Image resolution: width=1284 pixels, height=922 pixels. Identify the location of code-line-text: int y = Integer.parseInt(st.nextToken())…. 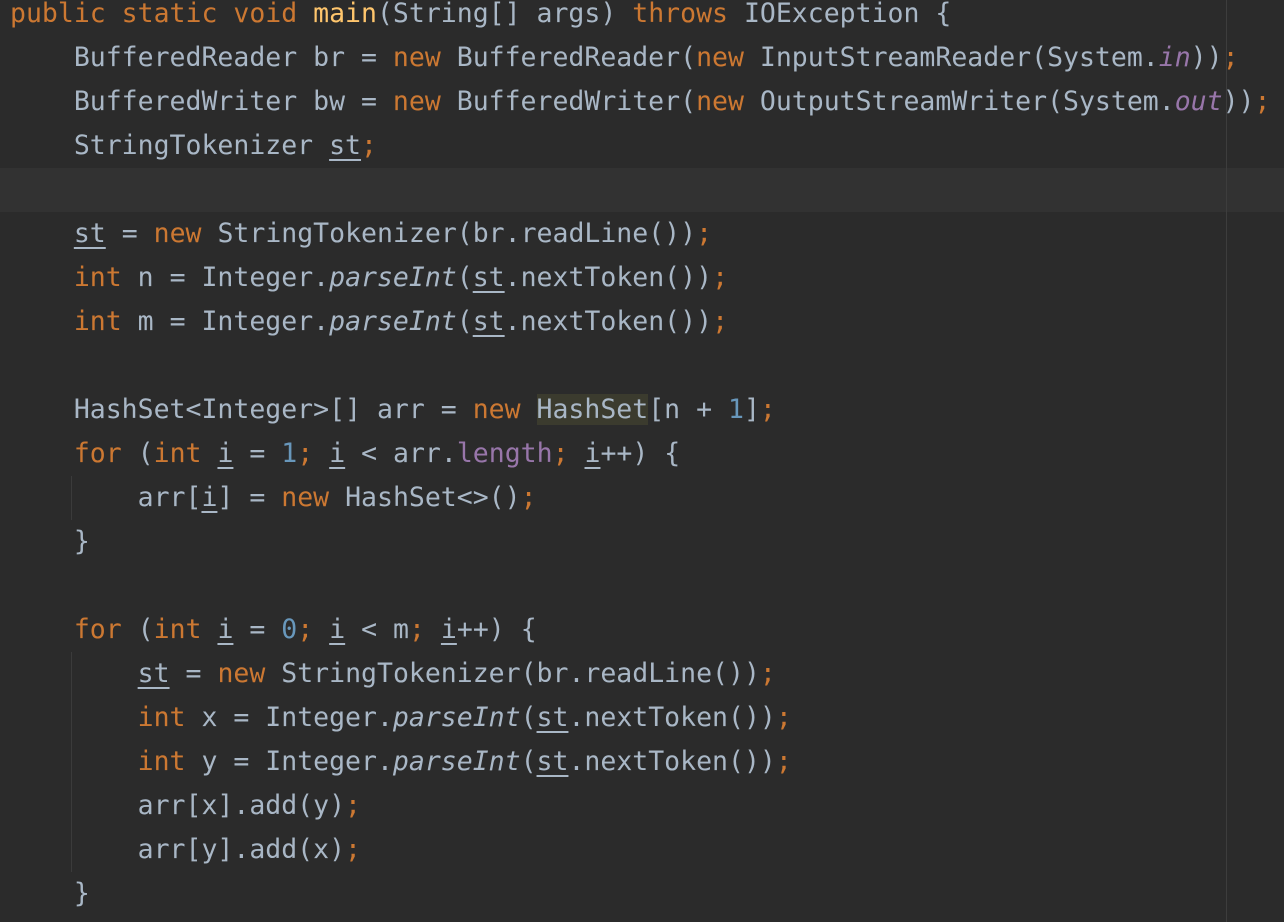
(401, 762).